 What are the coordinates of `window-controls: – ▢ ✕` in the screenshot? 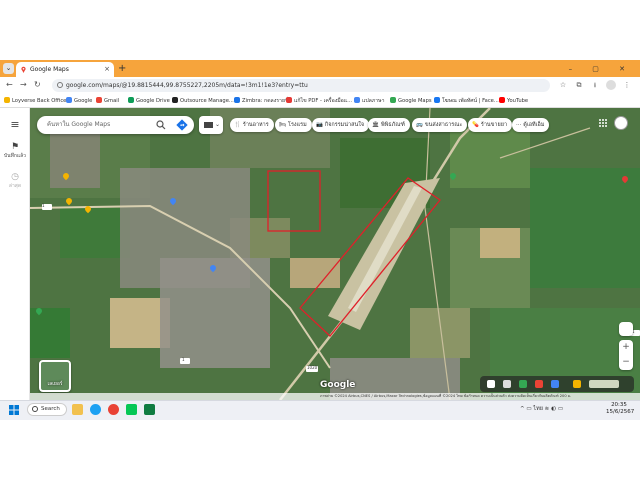 It's located at (601, 69).